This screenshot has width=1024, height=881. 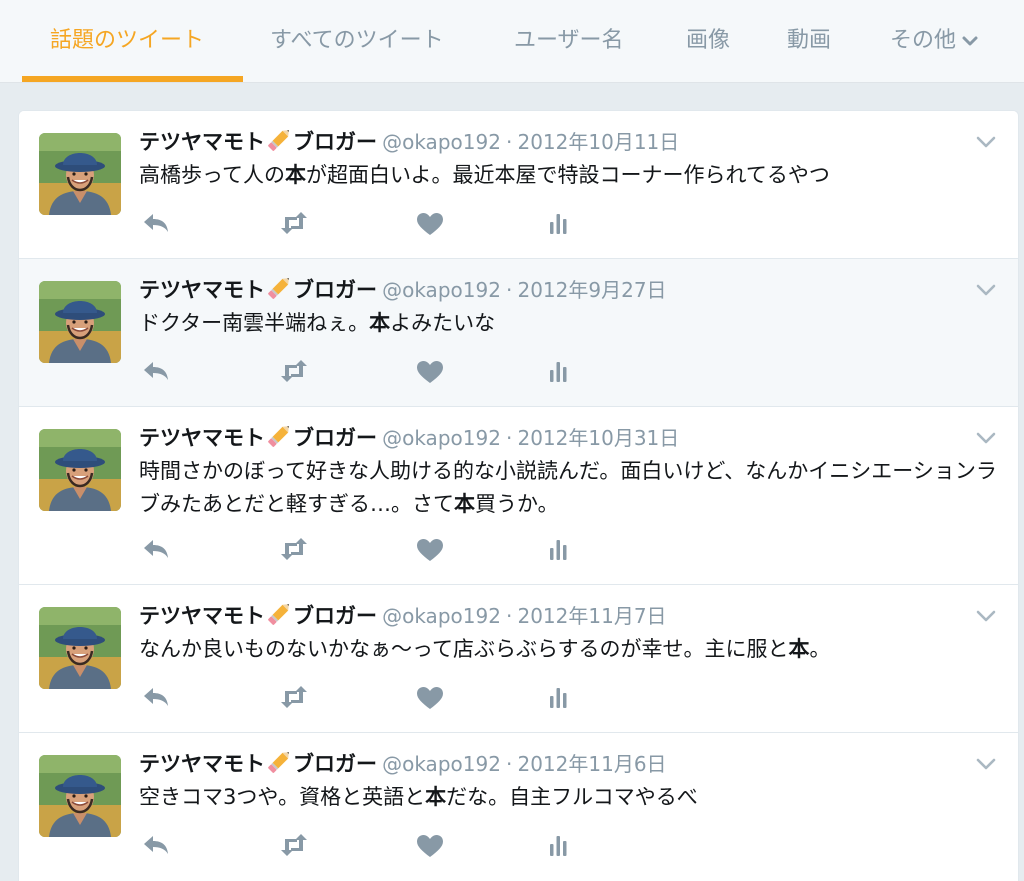 I want to click on tab-more: その他, so click(x=935, y=41).